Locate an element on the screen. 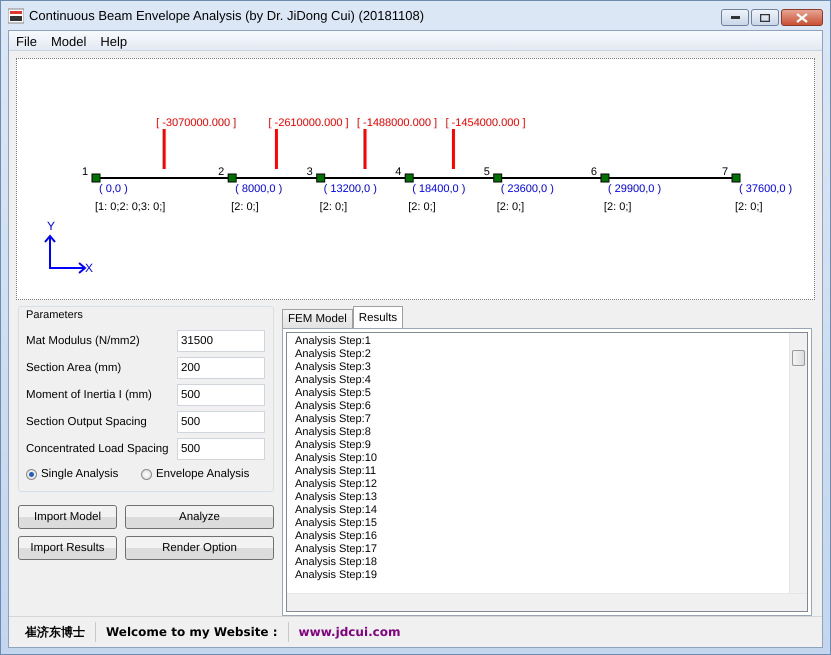 Image resolution: width=831 pixels, height=655 pixels. node-number: 7 is located at coordinates (725, 172).